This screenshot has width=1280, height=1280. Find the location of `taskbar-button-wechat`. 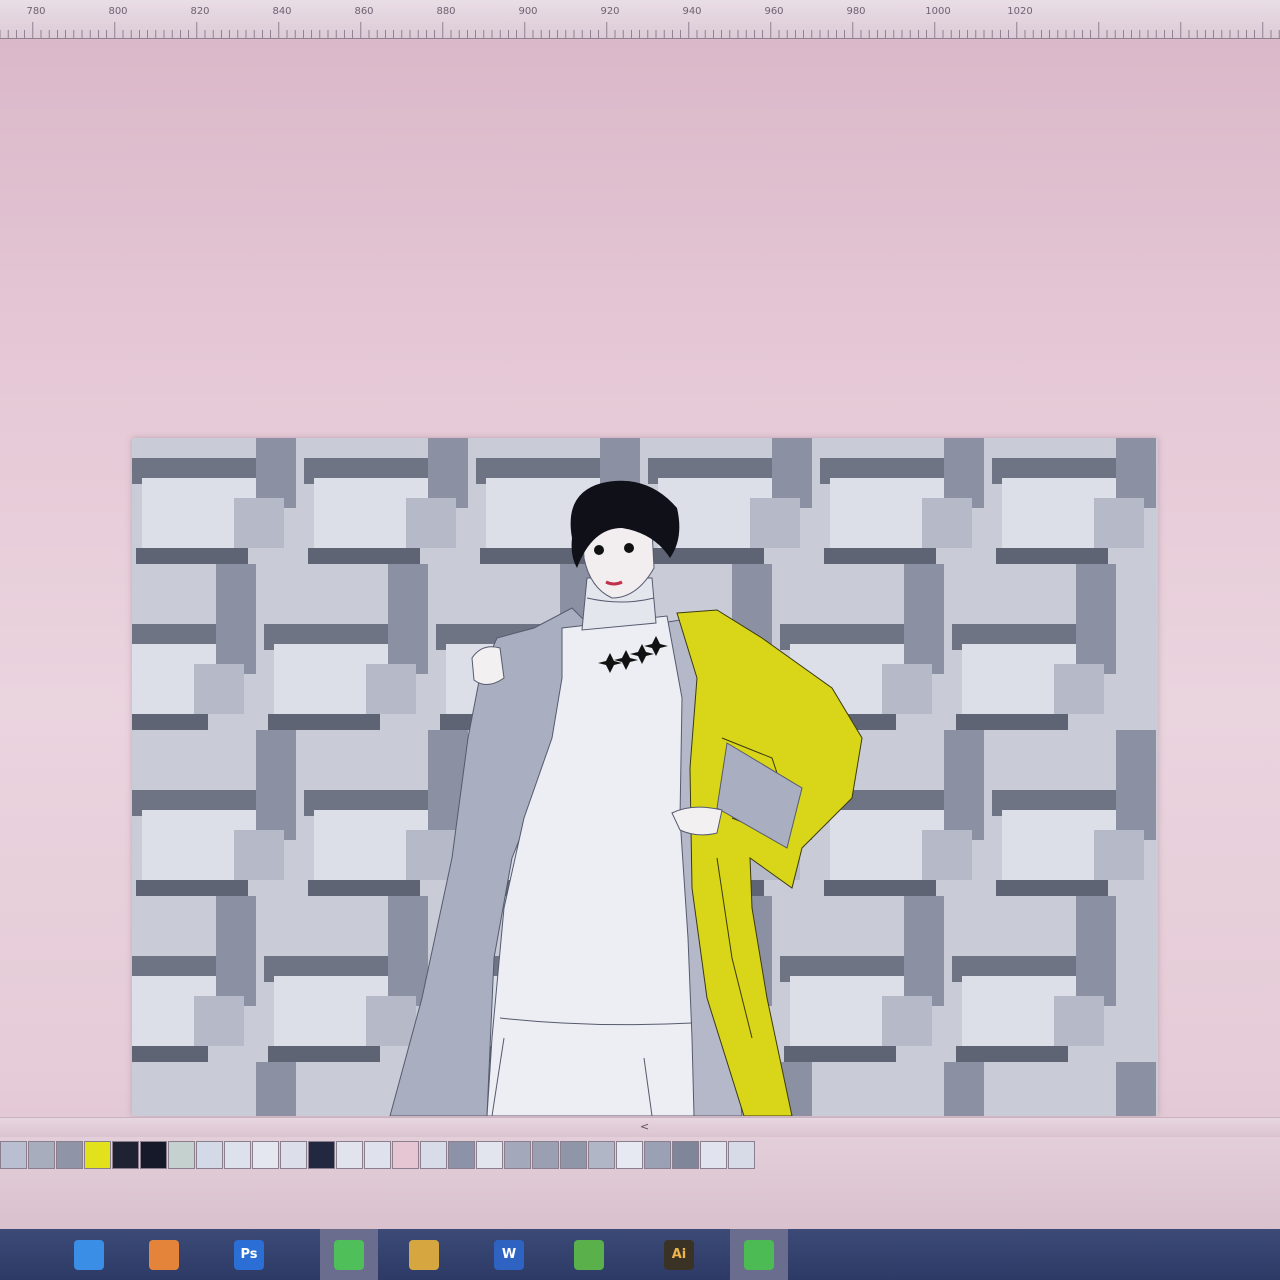

taskbar-button-wechat is located at coordinates (759, 1254).